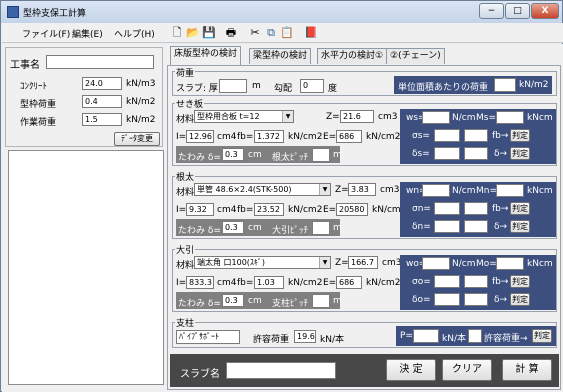  I want to click on beam-i-input: 833.3, so click(200, 282).